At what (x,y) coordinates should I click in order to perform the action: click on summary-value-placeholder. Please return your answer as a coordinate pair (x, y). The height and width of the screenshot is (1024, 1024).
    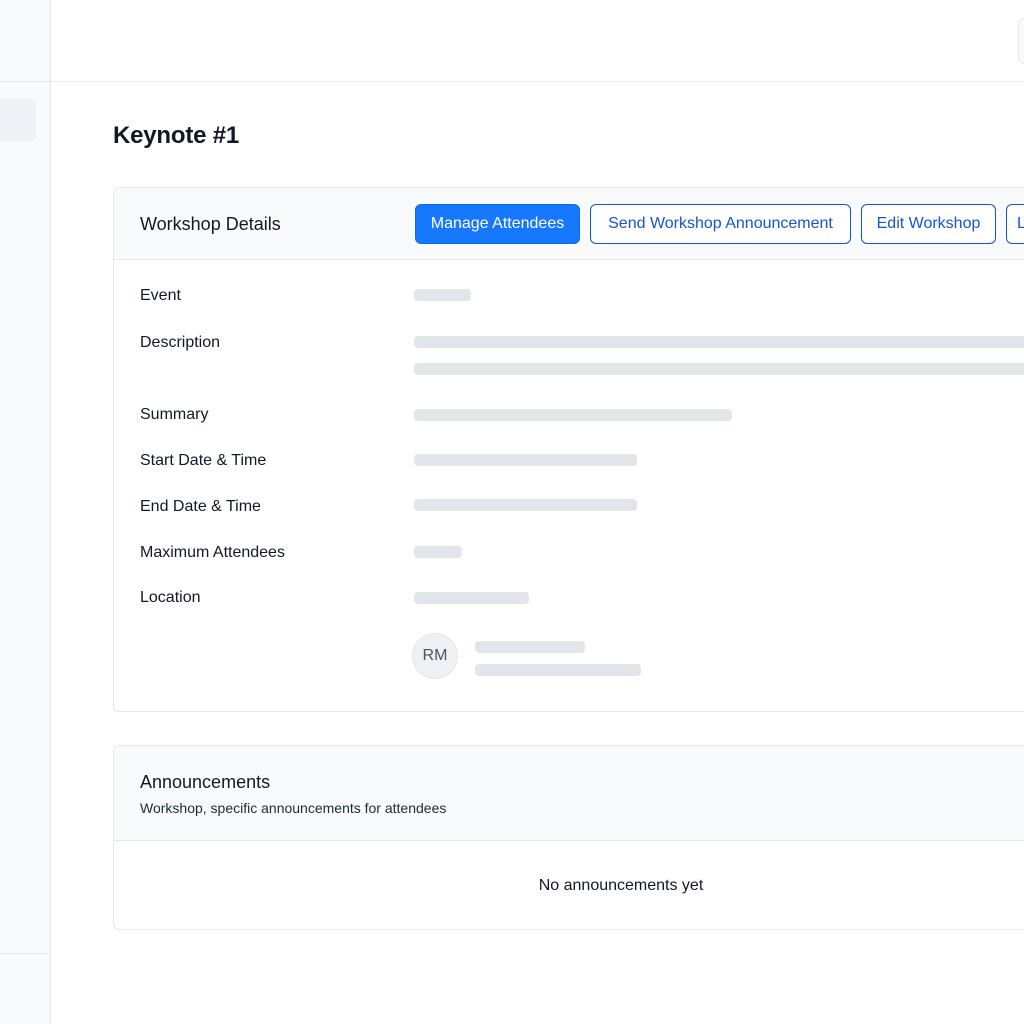
    Looking at the image, I should click on (573, 415).